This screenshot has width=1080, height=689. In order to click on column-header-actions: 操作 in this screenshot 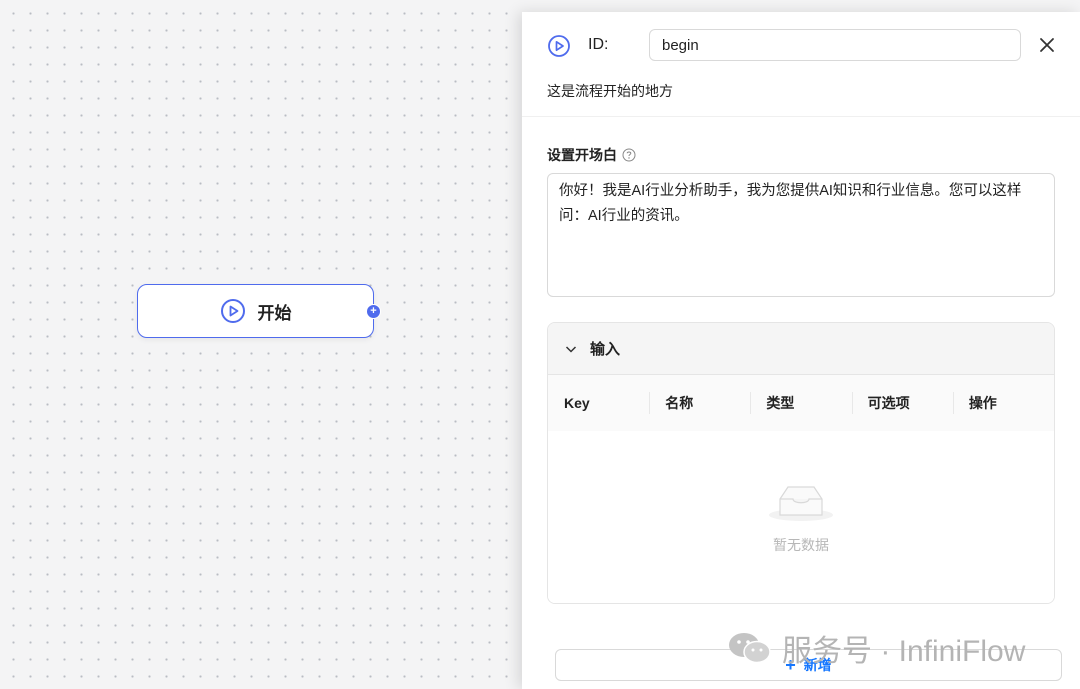, I will do `click(1003, 403)`.